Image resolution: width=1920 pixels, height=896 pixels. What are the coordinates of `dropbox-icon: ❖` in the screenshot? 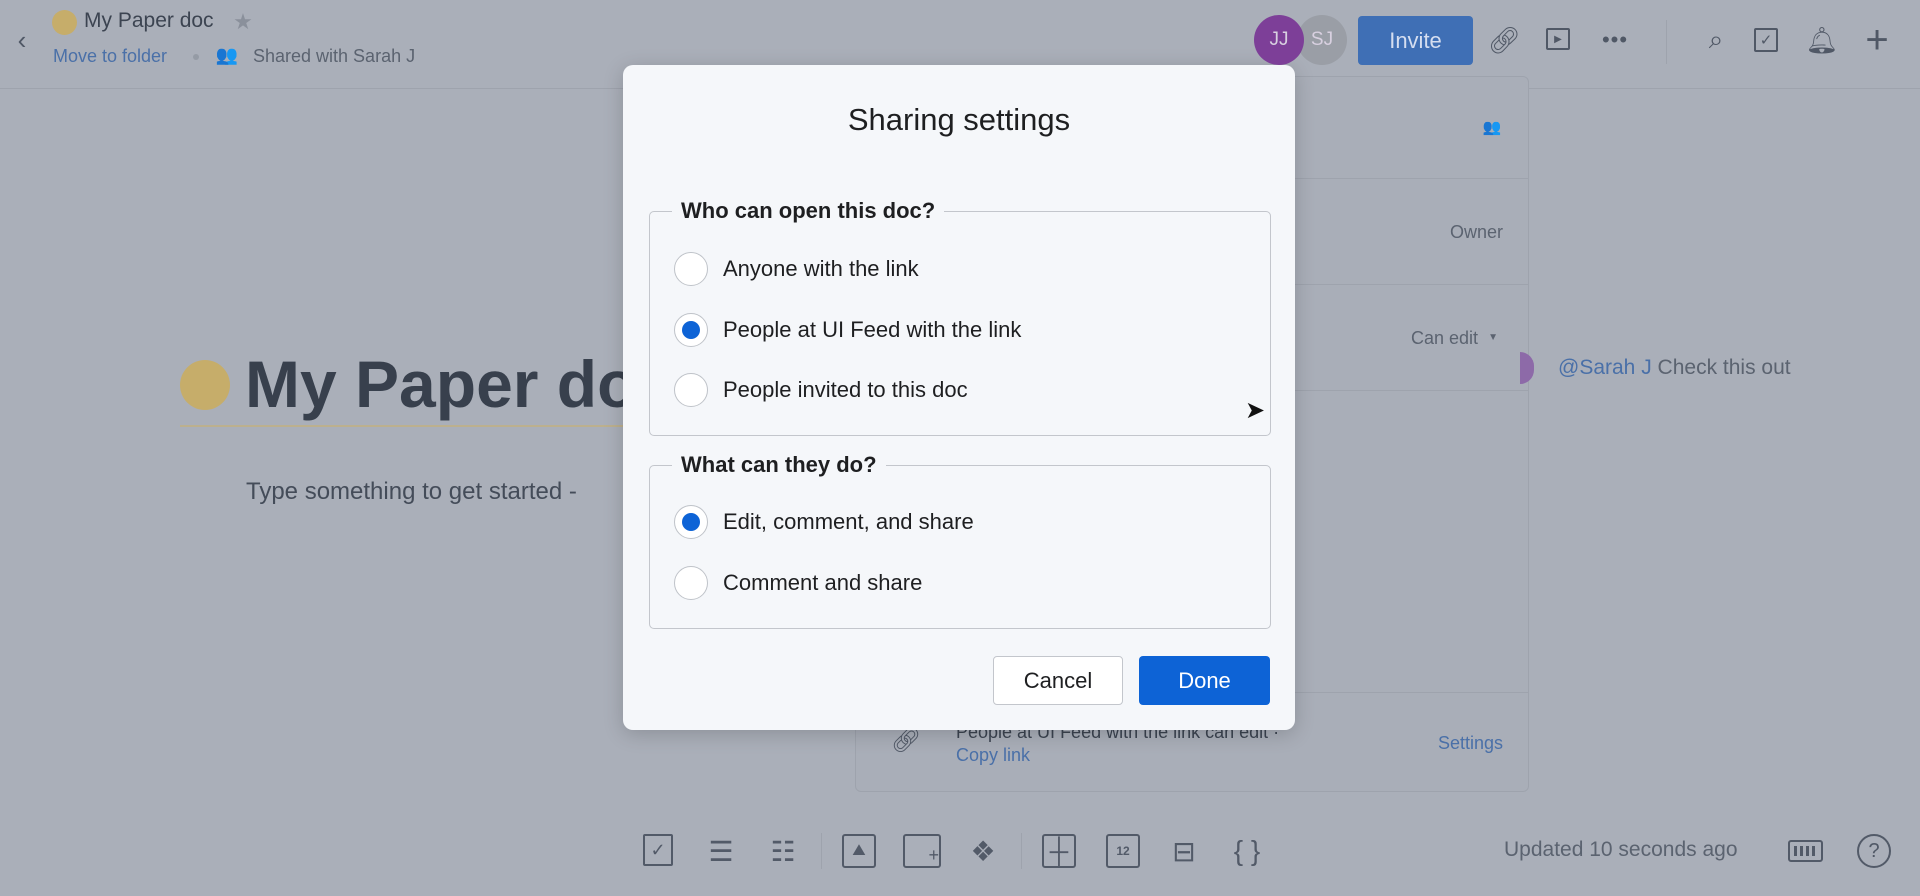 It's located at (983, 851).